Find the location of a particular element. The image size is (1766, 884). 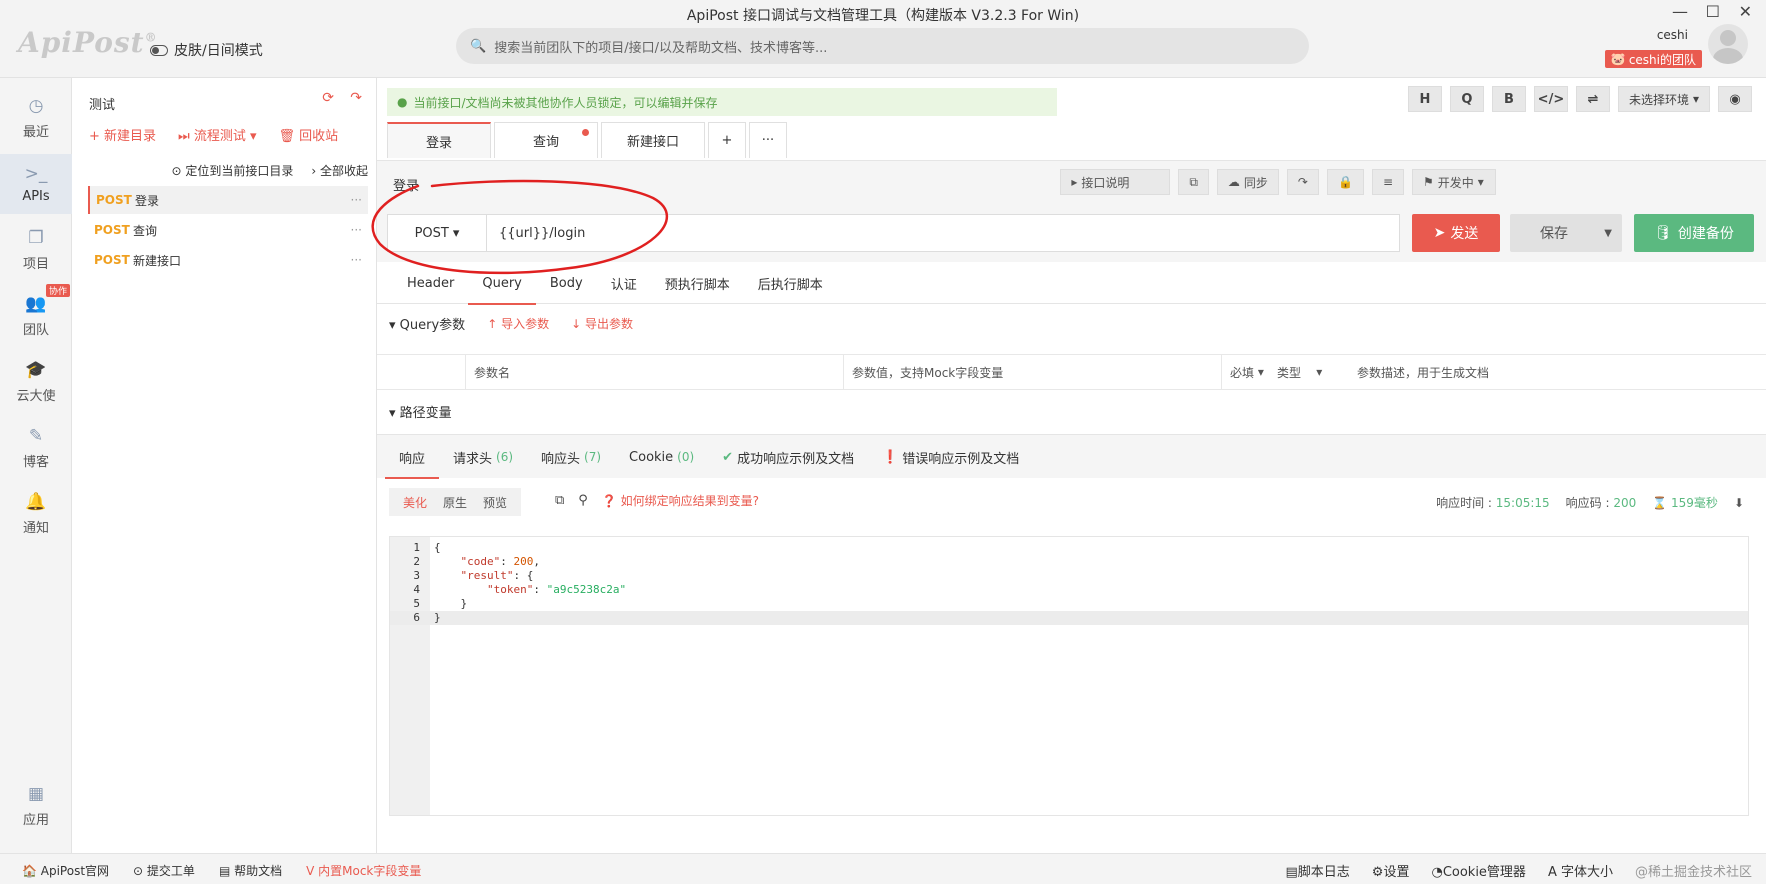

path-vars-section: ▾ 路径变量 is located at coordinates (420, 411).